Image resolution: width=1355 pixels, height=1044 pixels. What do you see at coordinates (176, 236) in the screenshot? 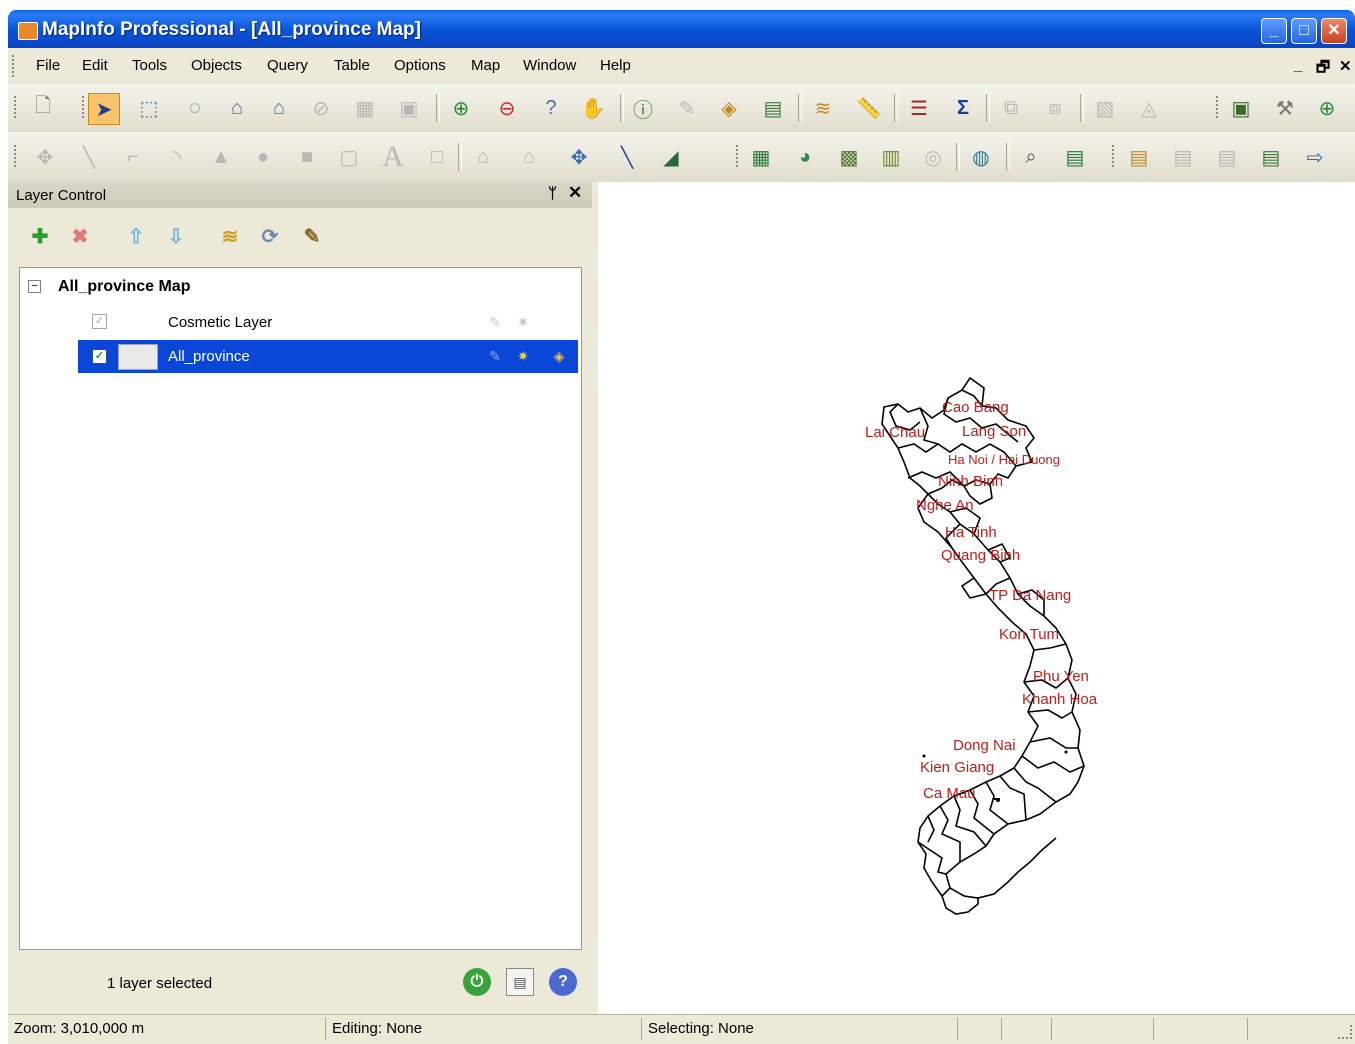
I see `move-layer-down-icon: ⇩` at bounding box center [176, 236].